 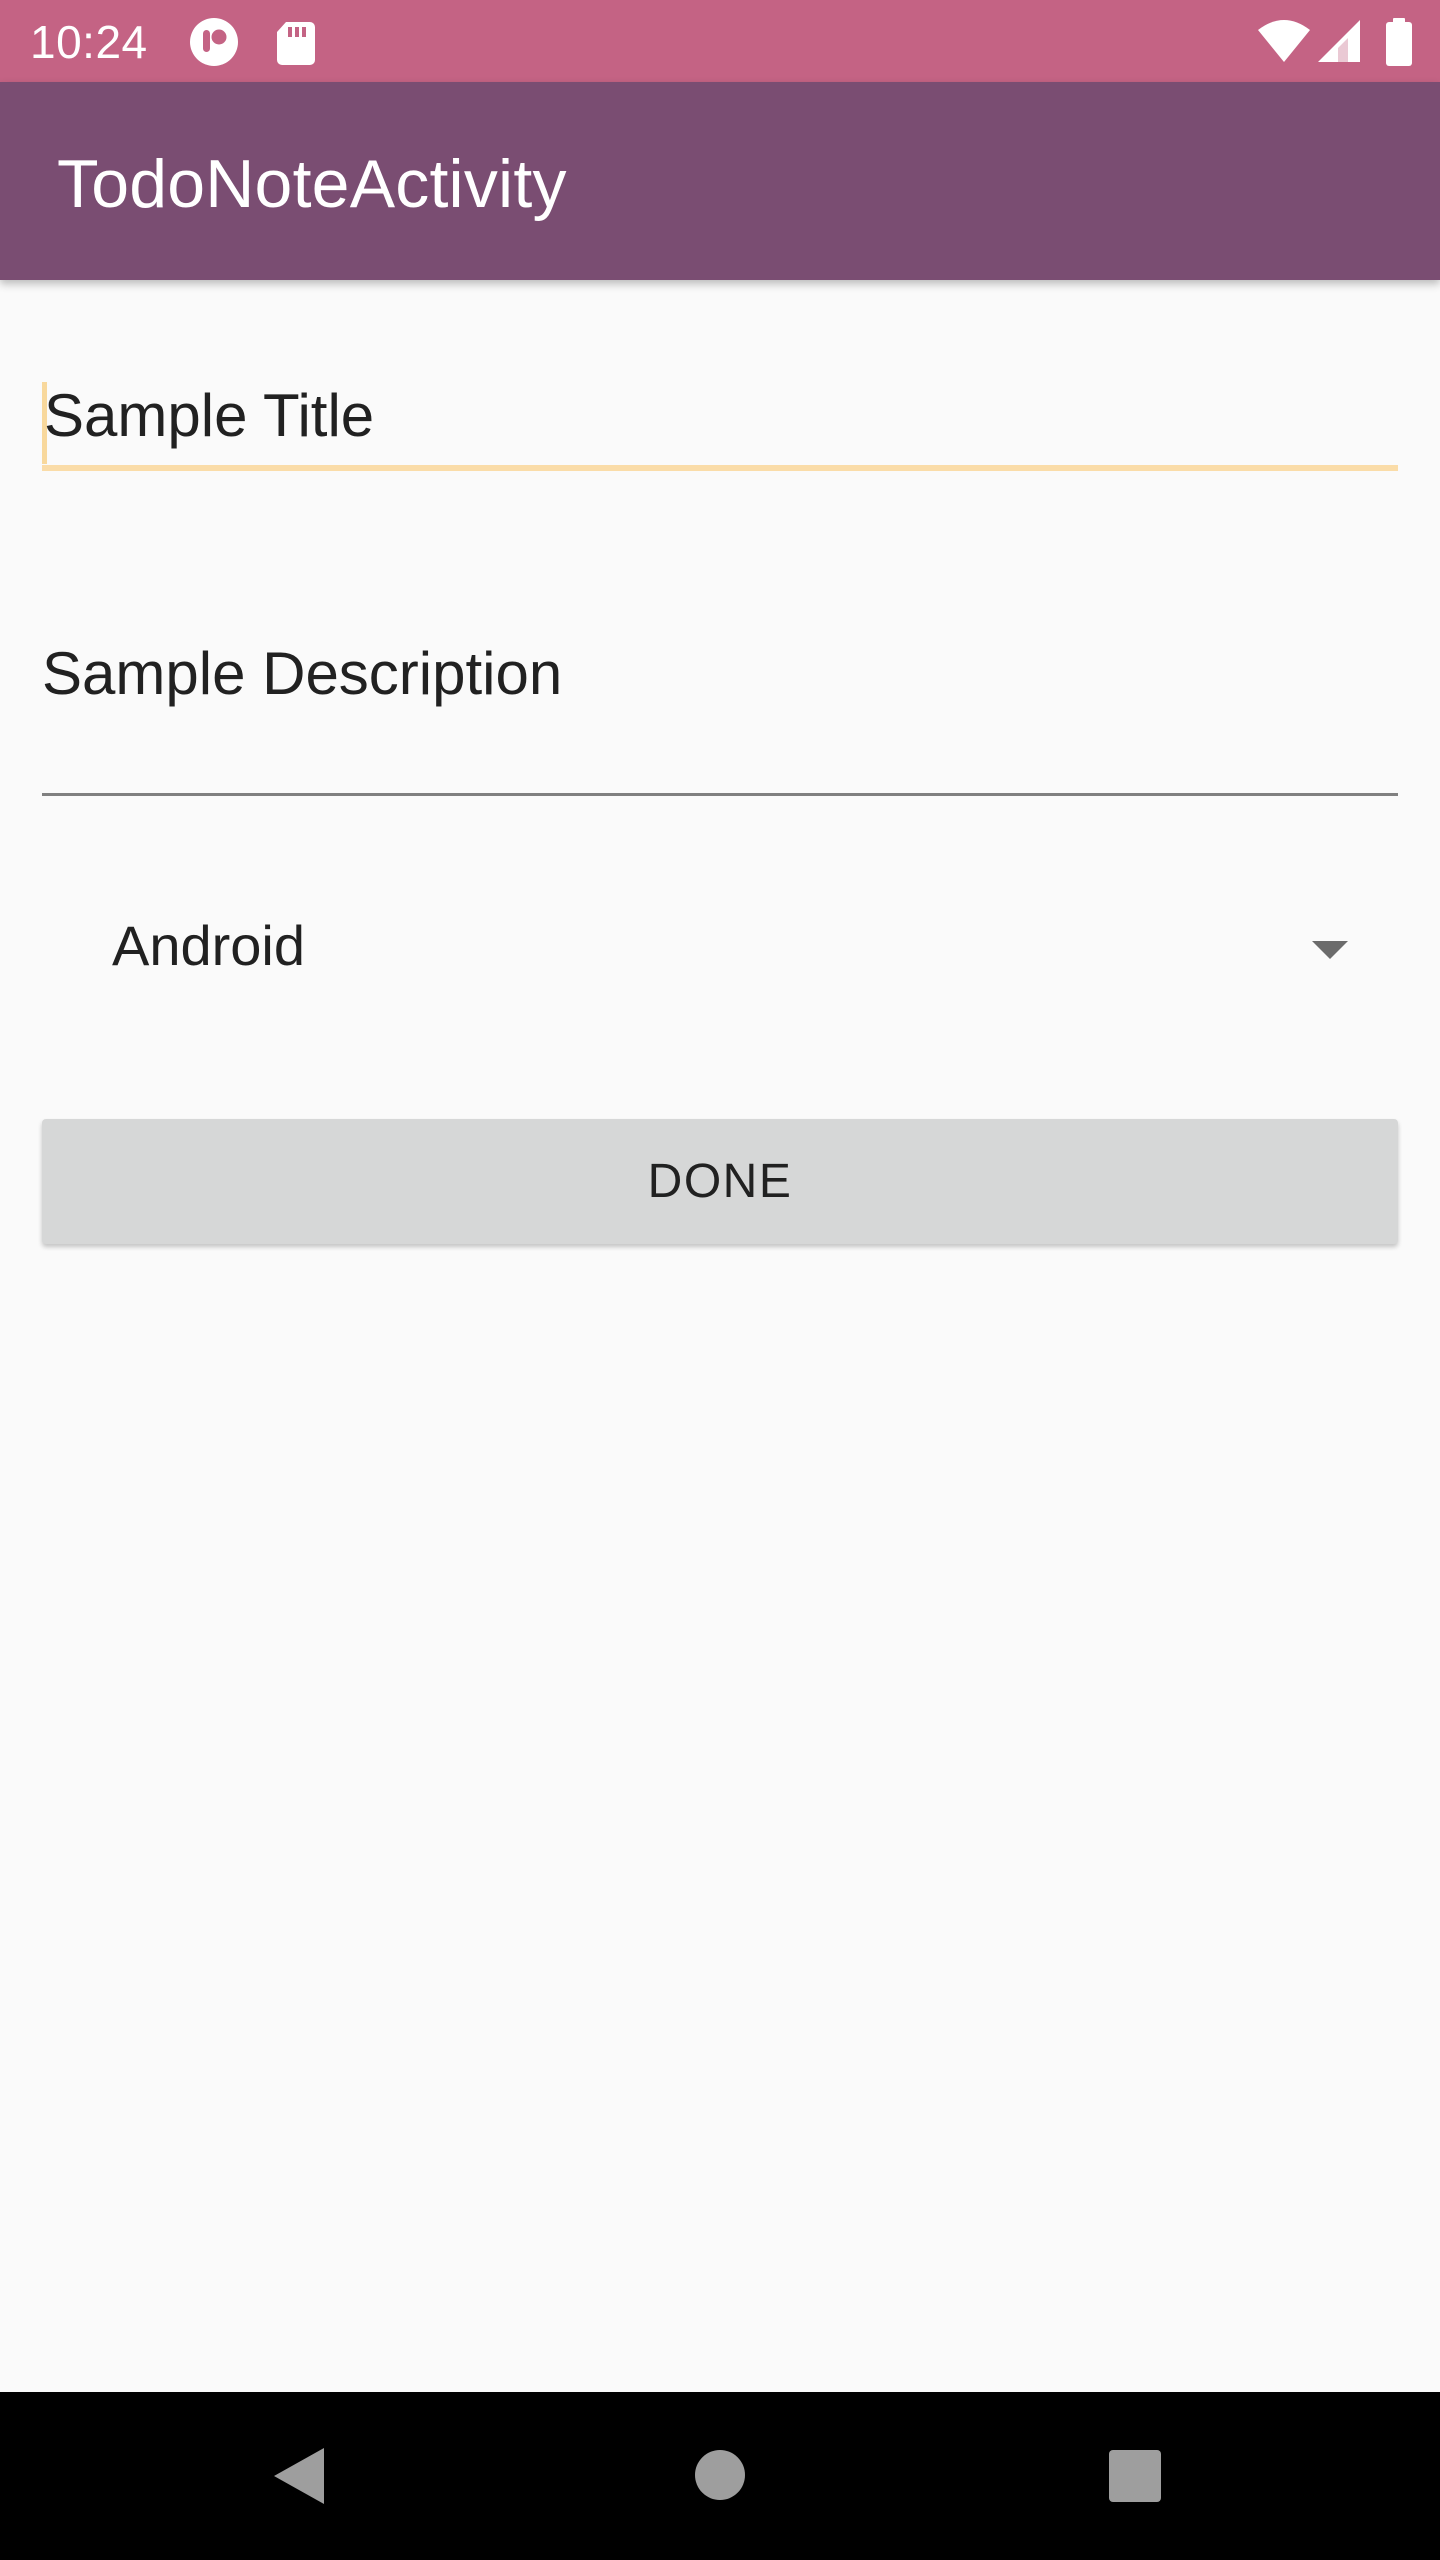 What do you see at coordinates (1284, 41) in the screenshot?
I see `wifi-icon` at bounding box center [1284, 41].